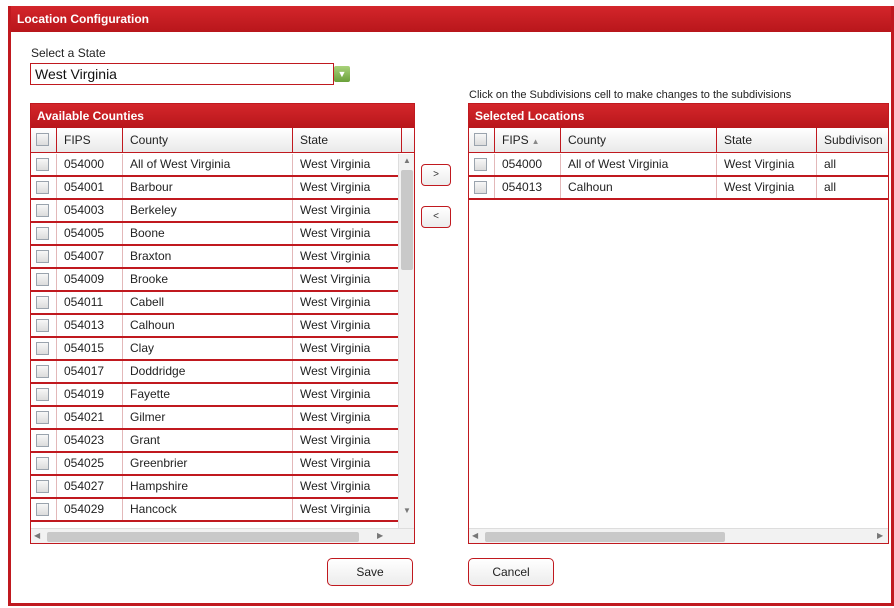 The image size is (894, 608). Describe the element at coordinates (214, 349) in the screenshot. I see `table-row: 054015 Clay West Virginia` at that location.